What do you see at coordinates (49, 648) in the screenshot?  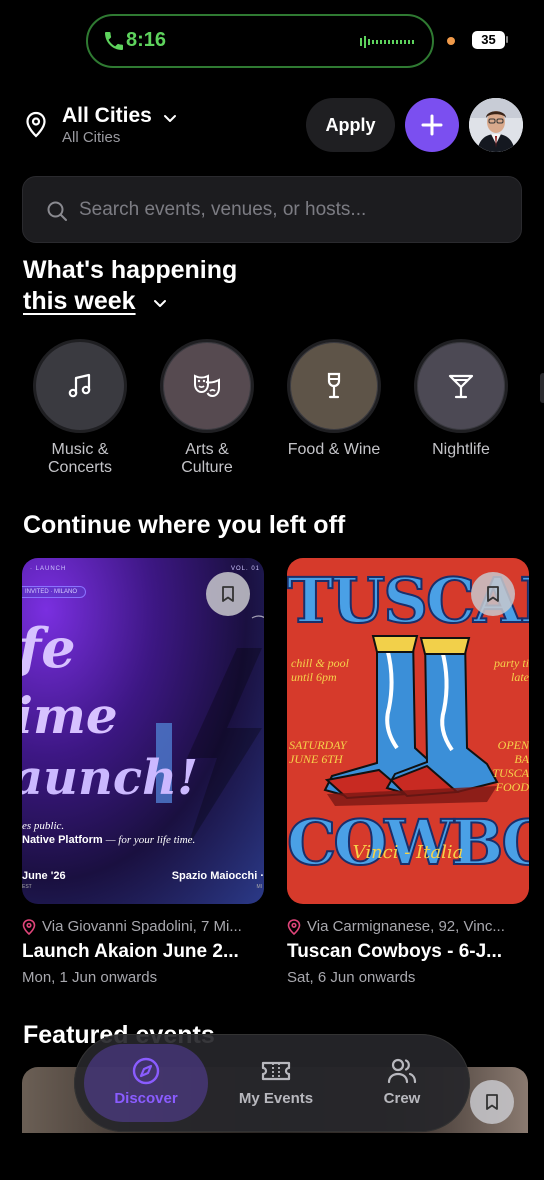 I see `poster-line1: fe` at bounding box center [49, 648].